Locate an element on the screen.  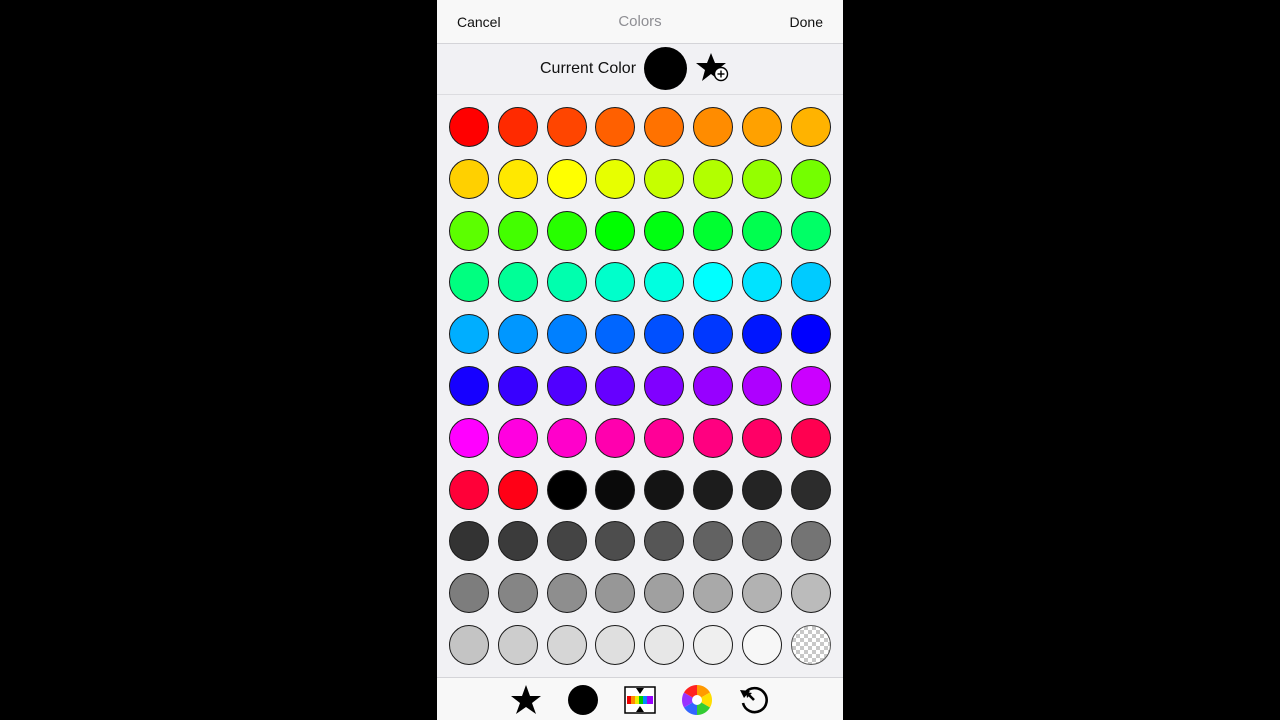
filled-circle-icon is located at coordinates (583, 700).